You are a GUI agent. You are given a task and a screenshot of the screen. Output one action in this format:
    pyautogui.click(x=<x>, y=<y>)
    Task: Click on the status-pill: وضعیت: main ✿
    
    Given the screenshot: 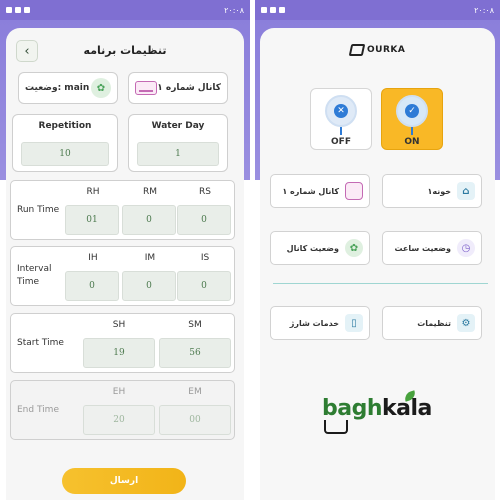 What is the action you would take?
    pyautogui.click(x=68, y=88)
    